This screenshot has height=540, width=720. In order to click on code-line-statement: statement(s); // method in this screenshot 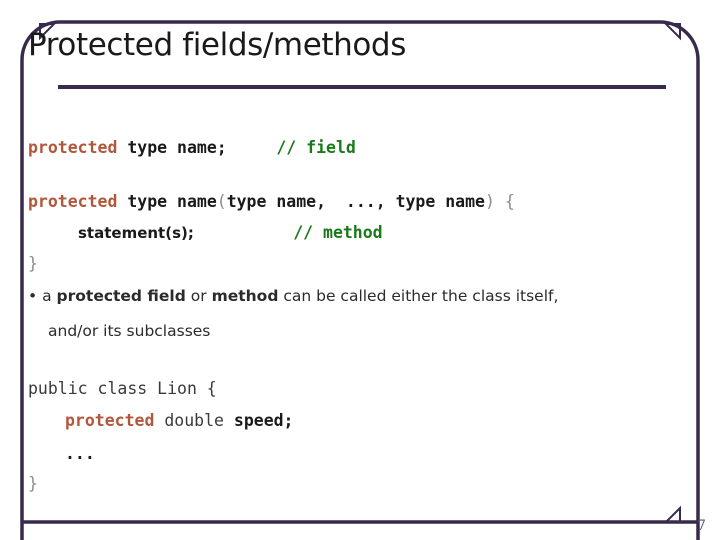, I will do `click(360, 232)`.